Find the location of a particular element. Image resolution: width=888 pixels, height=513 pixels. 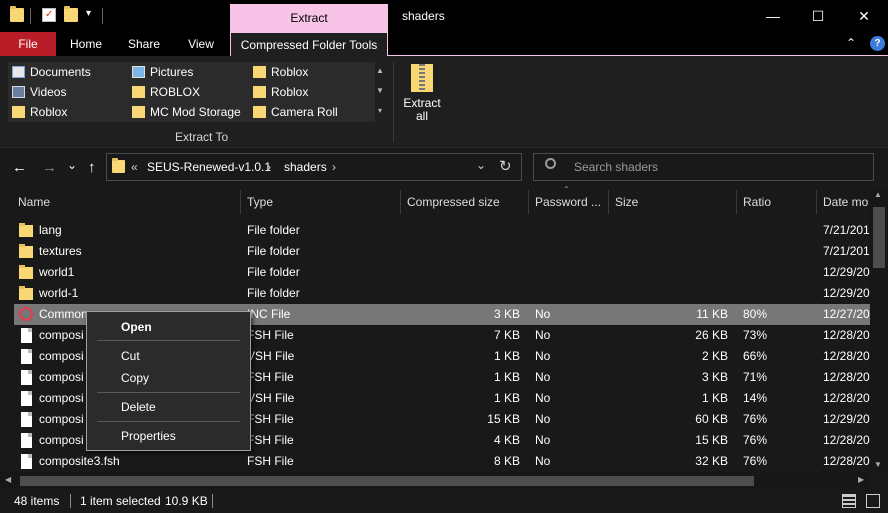

gallery-more-icon: ▾ is located at coordinates (380, 110).